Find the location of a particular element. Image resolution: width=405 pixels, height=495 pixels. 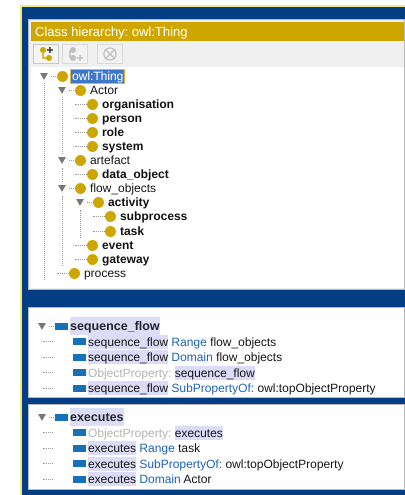

property-name: executes is located at coordinates (97, 417).